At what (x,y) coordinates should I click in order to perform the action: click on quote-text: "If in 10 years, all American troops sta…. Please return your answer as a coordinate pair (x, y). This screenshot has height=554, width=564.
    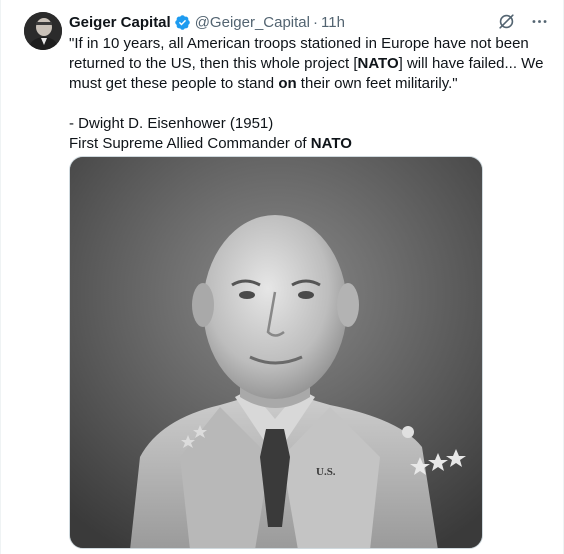
    Looking at the image, I should click on (306, 63).